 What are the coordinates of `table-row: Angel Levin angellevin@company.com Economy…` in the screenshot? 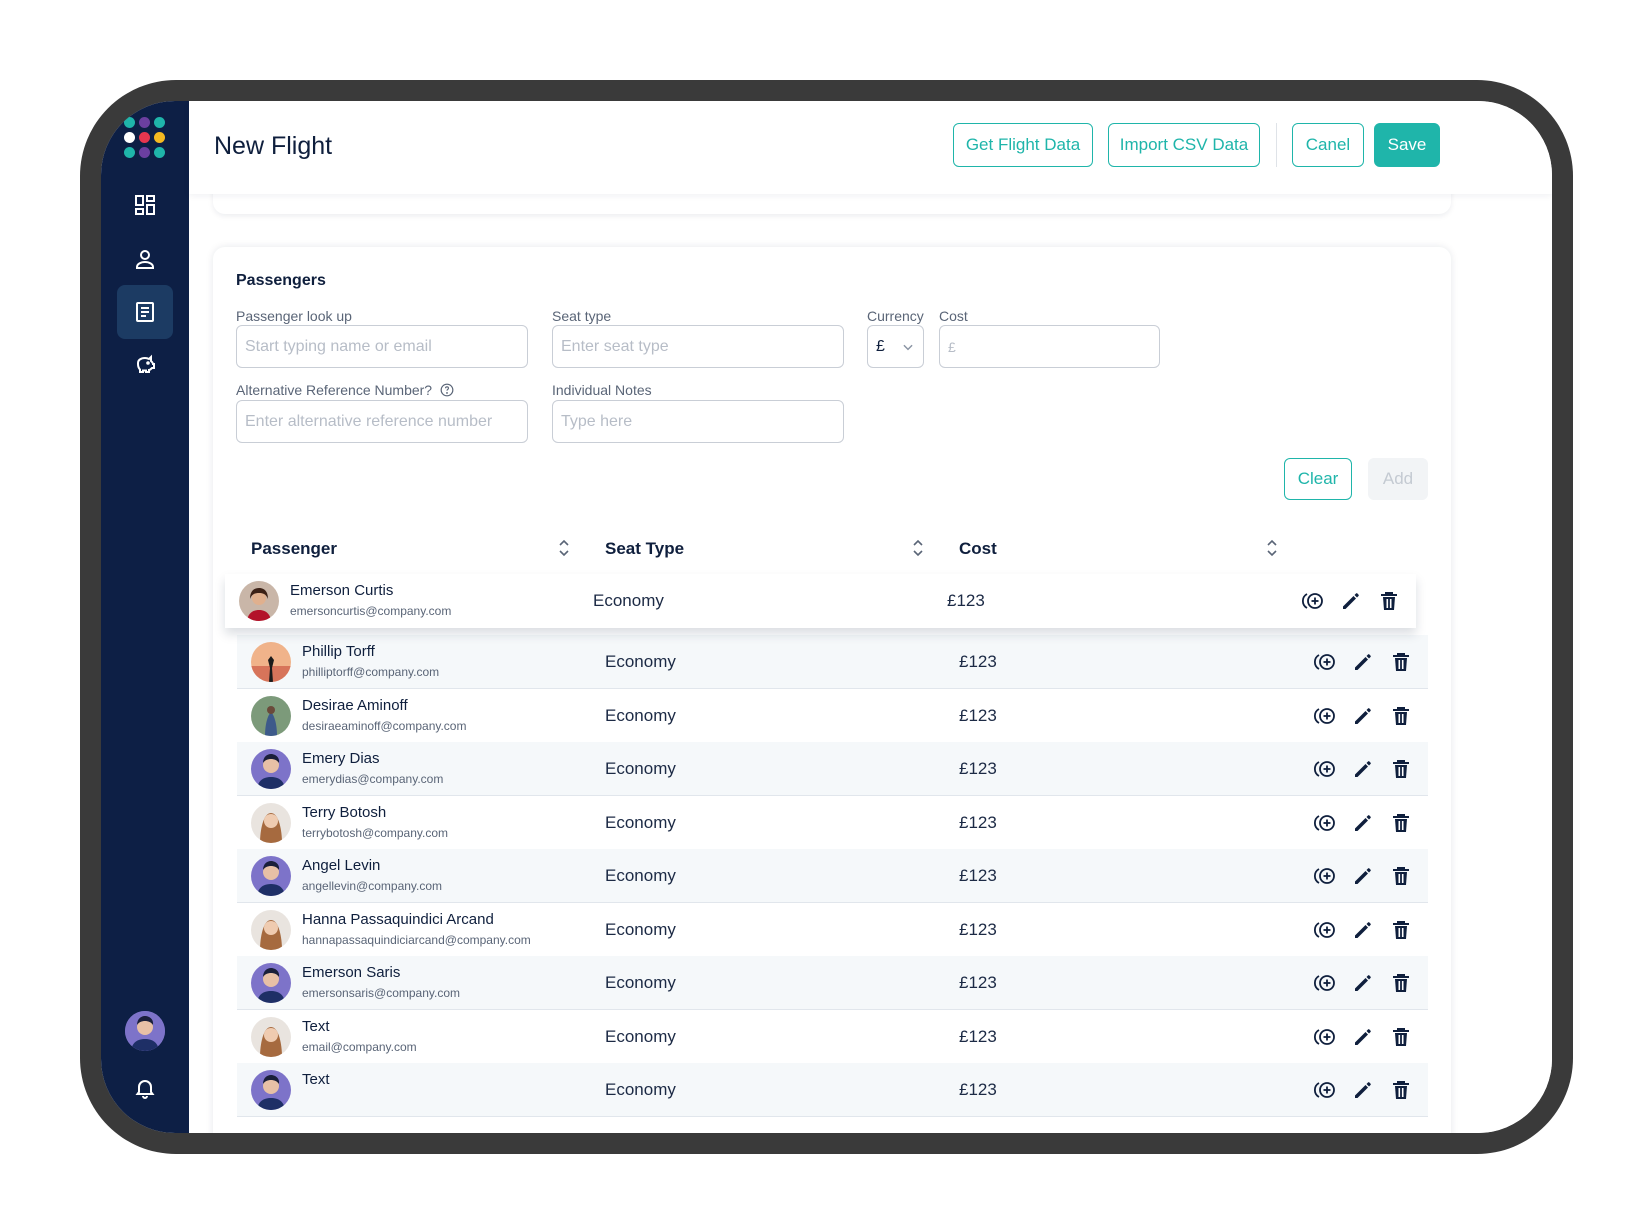 It's located at (832, 876).